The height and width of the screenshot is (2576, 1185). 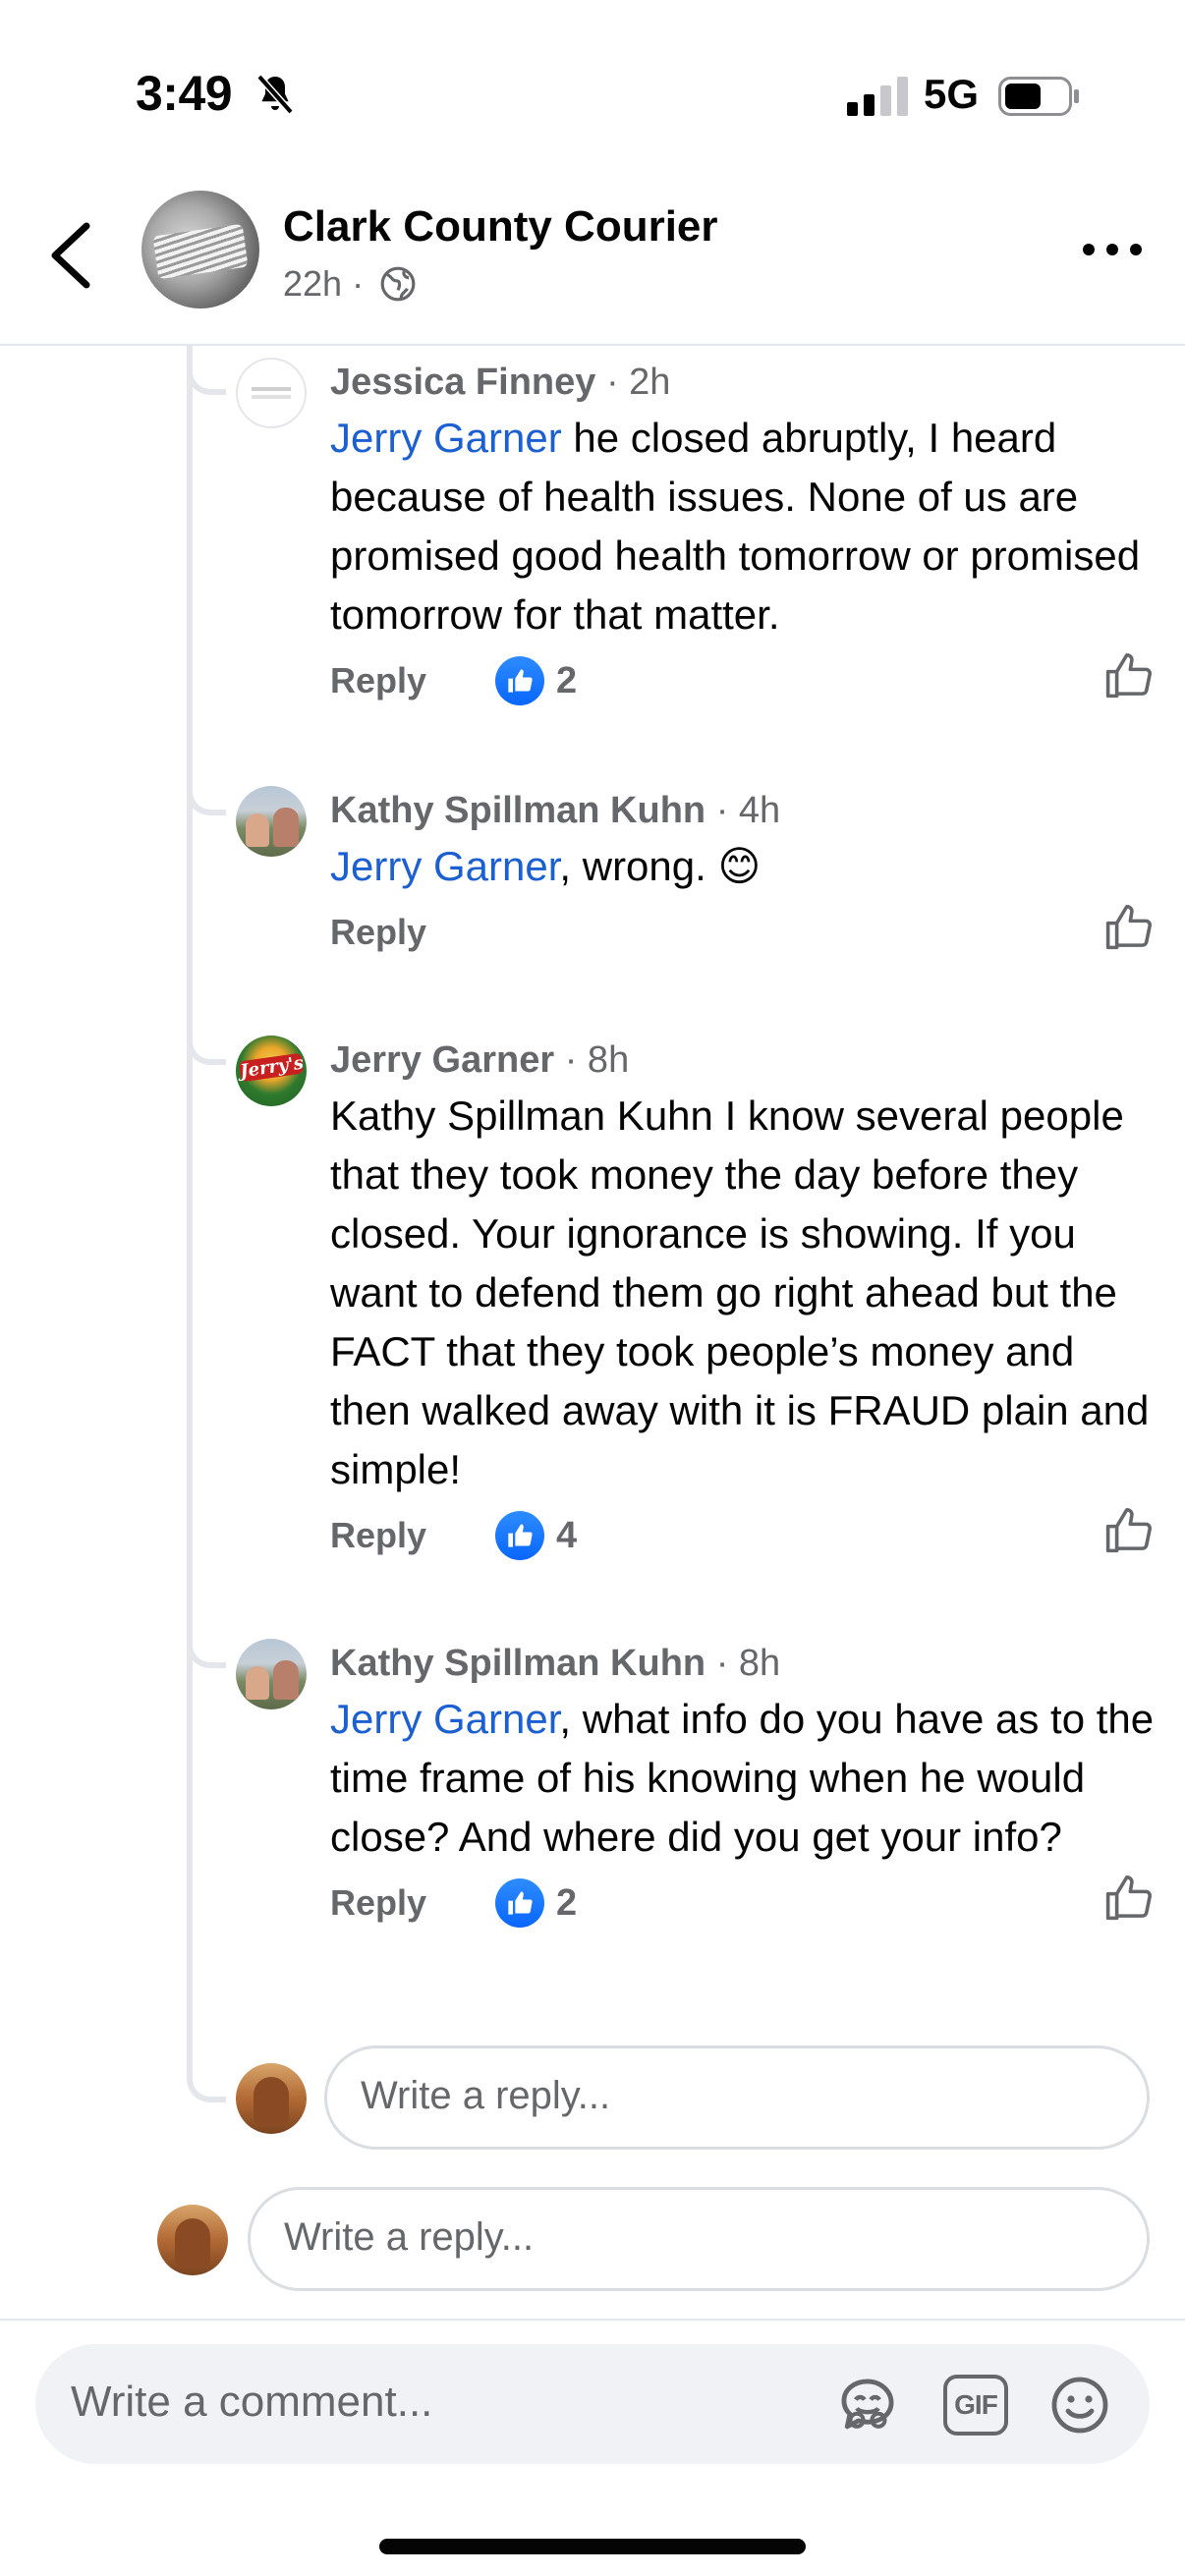 What do you see at coordinates (190, 1210) in the screenshot?
I see `thread-line` at bounding box center [190, 1210].